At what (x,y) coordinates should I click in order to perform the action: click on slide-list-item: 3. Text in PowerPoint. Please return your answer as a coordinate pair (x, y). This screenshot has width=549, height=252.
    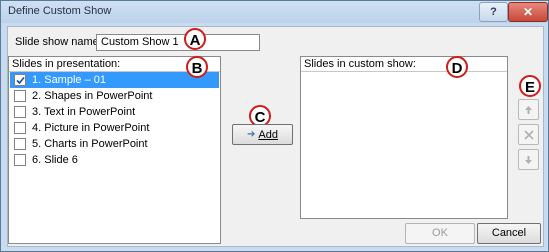
    Looking at the image, I should click on (114, 112).